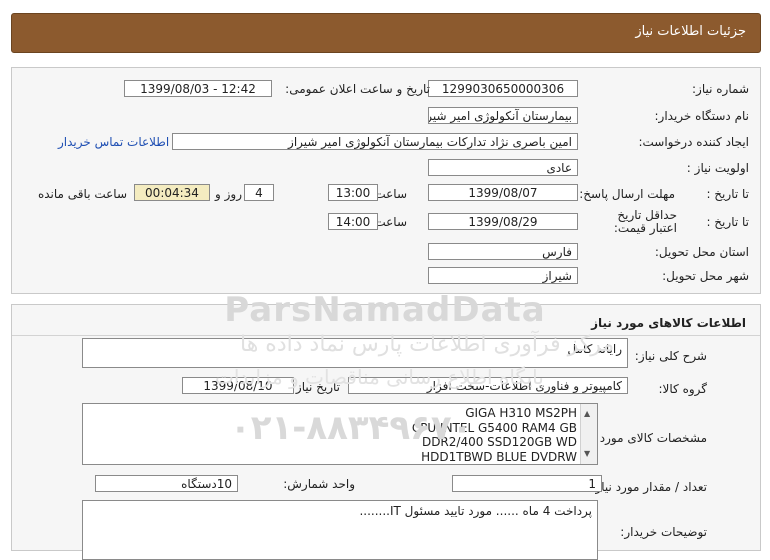 The height and width of the screenshot is (560, 770). What do you see at coordinates (390, 194) in the screenshot?
I see `deadline-time-label: ساعت` at bounding box center [390, 194].